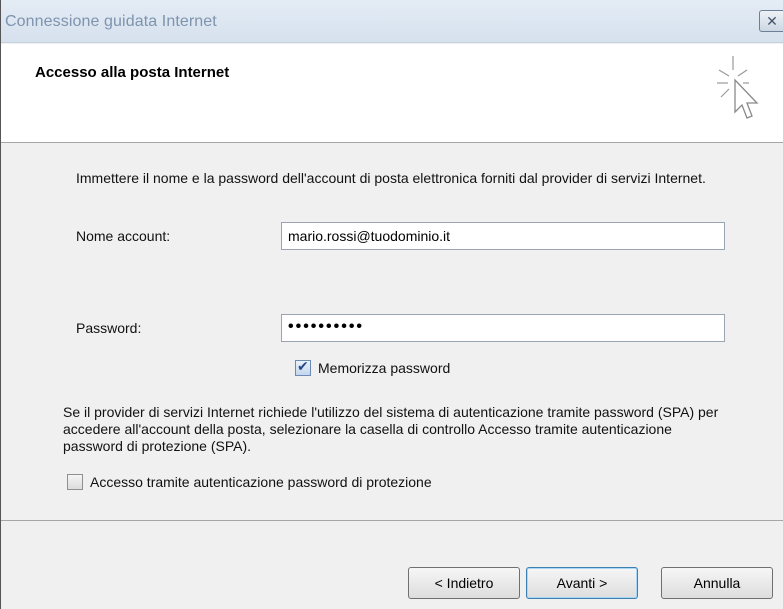  What do you see at coordinates (75, 482) in the screenshot?
I see `spa-checkbox` at bounding box center [75, 482].